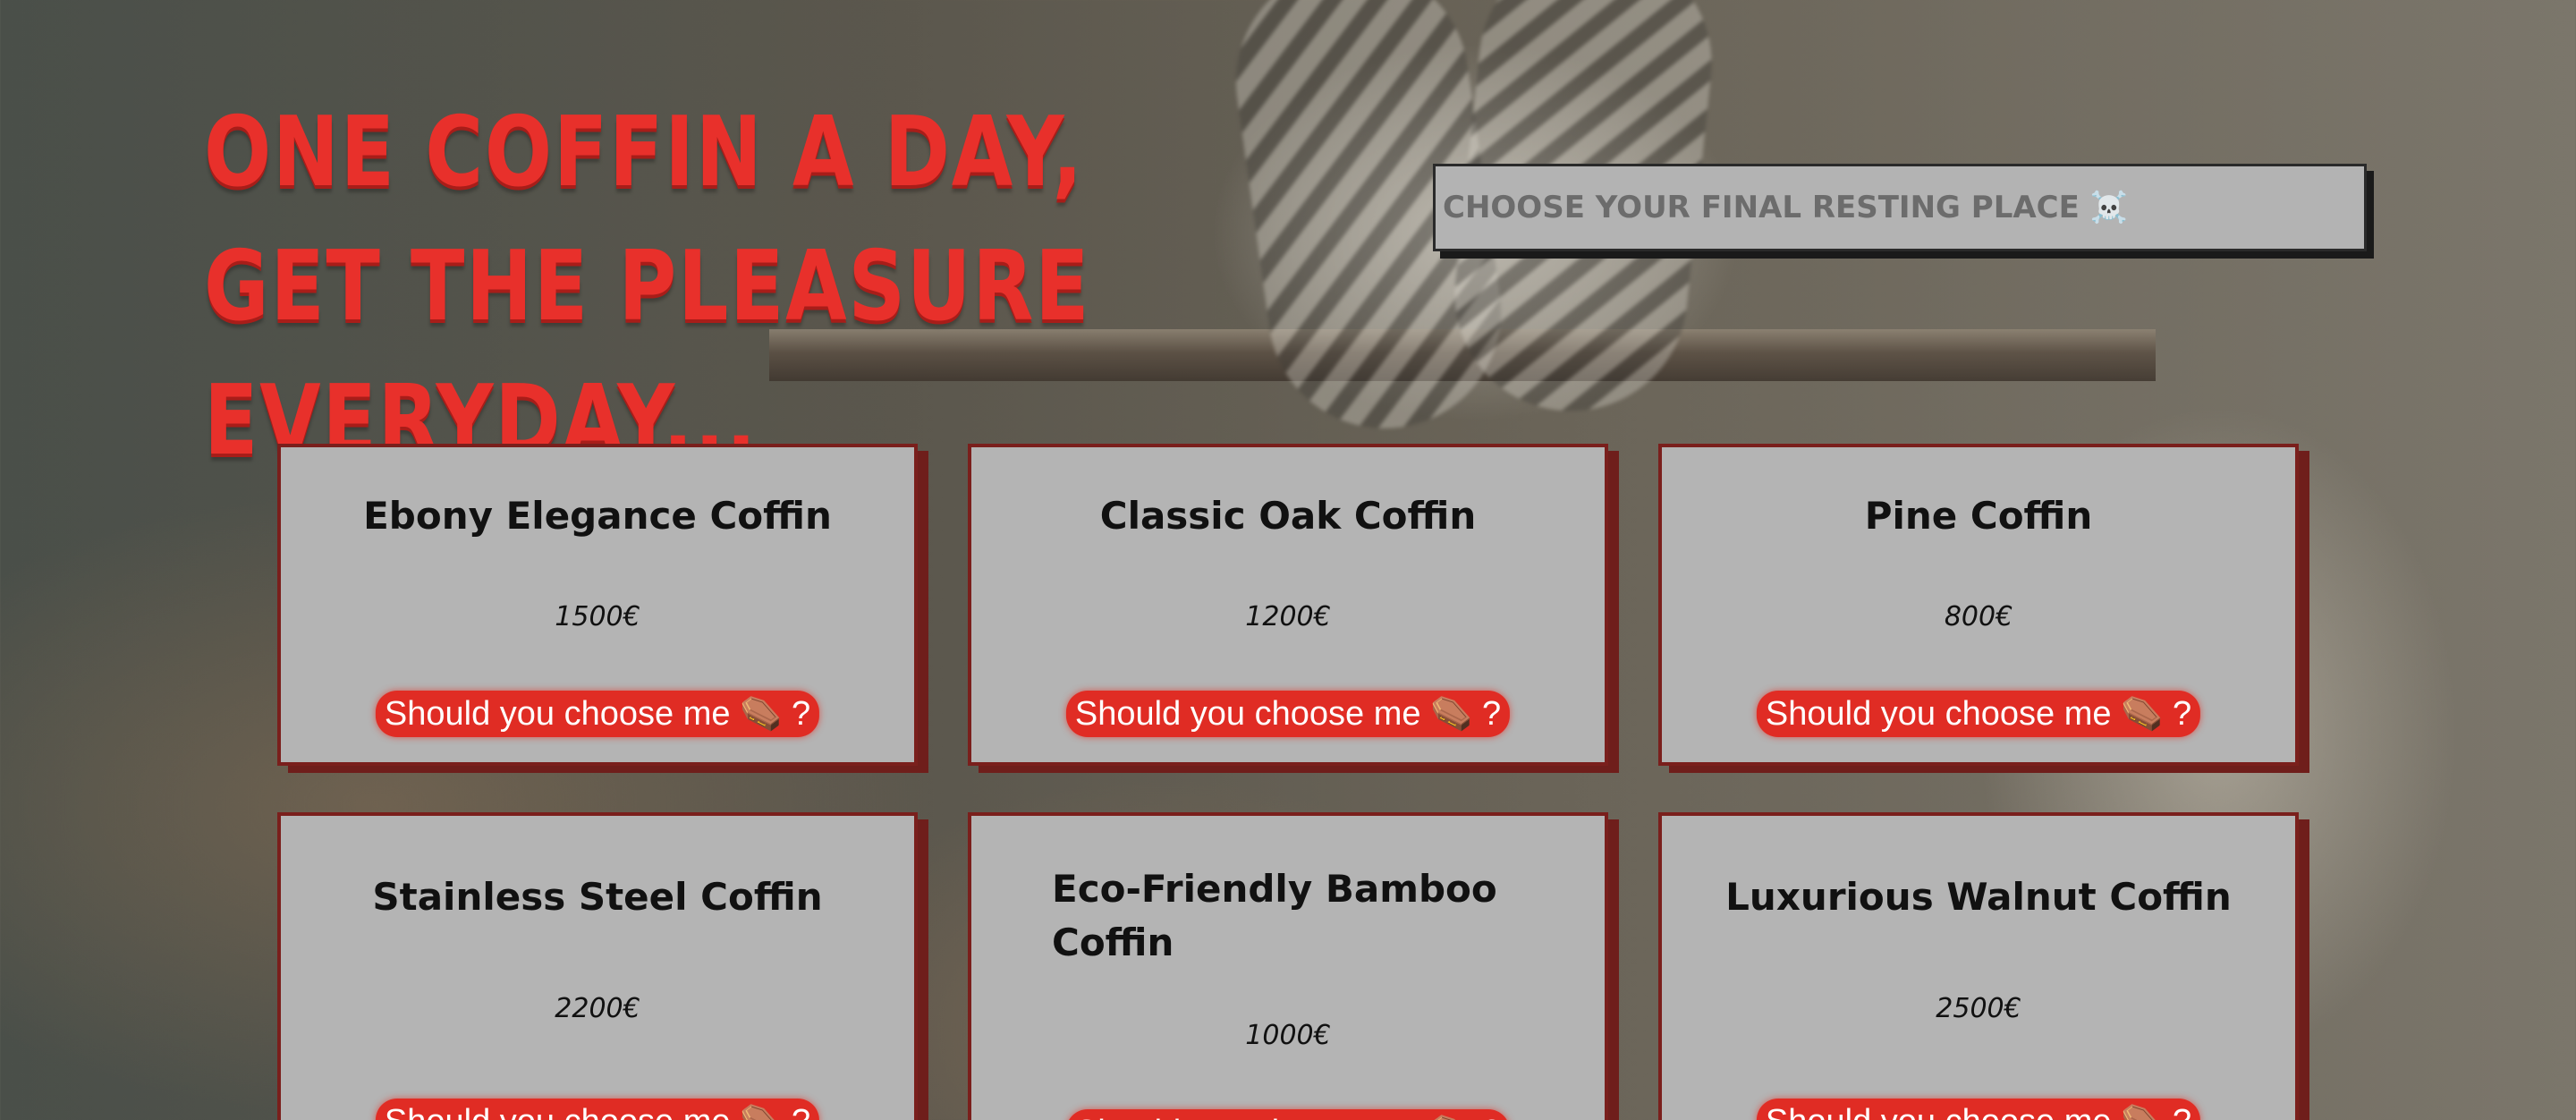 This screenshot has width=2576, height=1120. Describe the element at coordinates (1978, 1008) in the screenshot. I see `product-price: 2500€` at that location.